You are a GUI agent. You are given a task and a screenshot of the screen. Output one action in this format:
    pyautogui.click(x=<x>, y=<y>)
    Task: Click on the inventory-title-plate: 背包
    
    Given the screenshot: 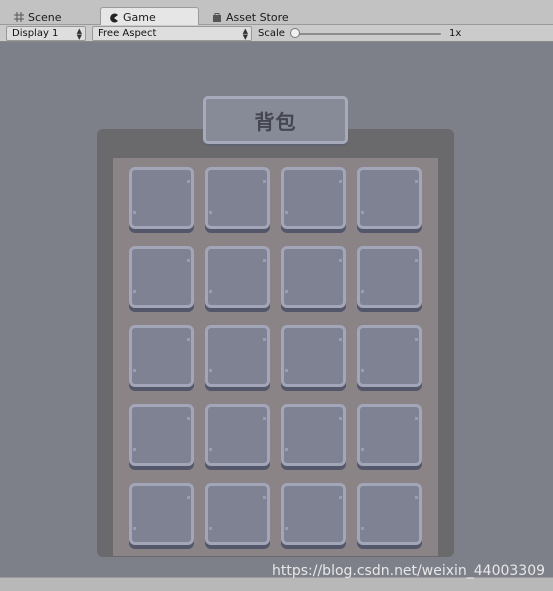 What is the action you would take?
    pyautogui.click(x=275, y=120)
    